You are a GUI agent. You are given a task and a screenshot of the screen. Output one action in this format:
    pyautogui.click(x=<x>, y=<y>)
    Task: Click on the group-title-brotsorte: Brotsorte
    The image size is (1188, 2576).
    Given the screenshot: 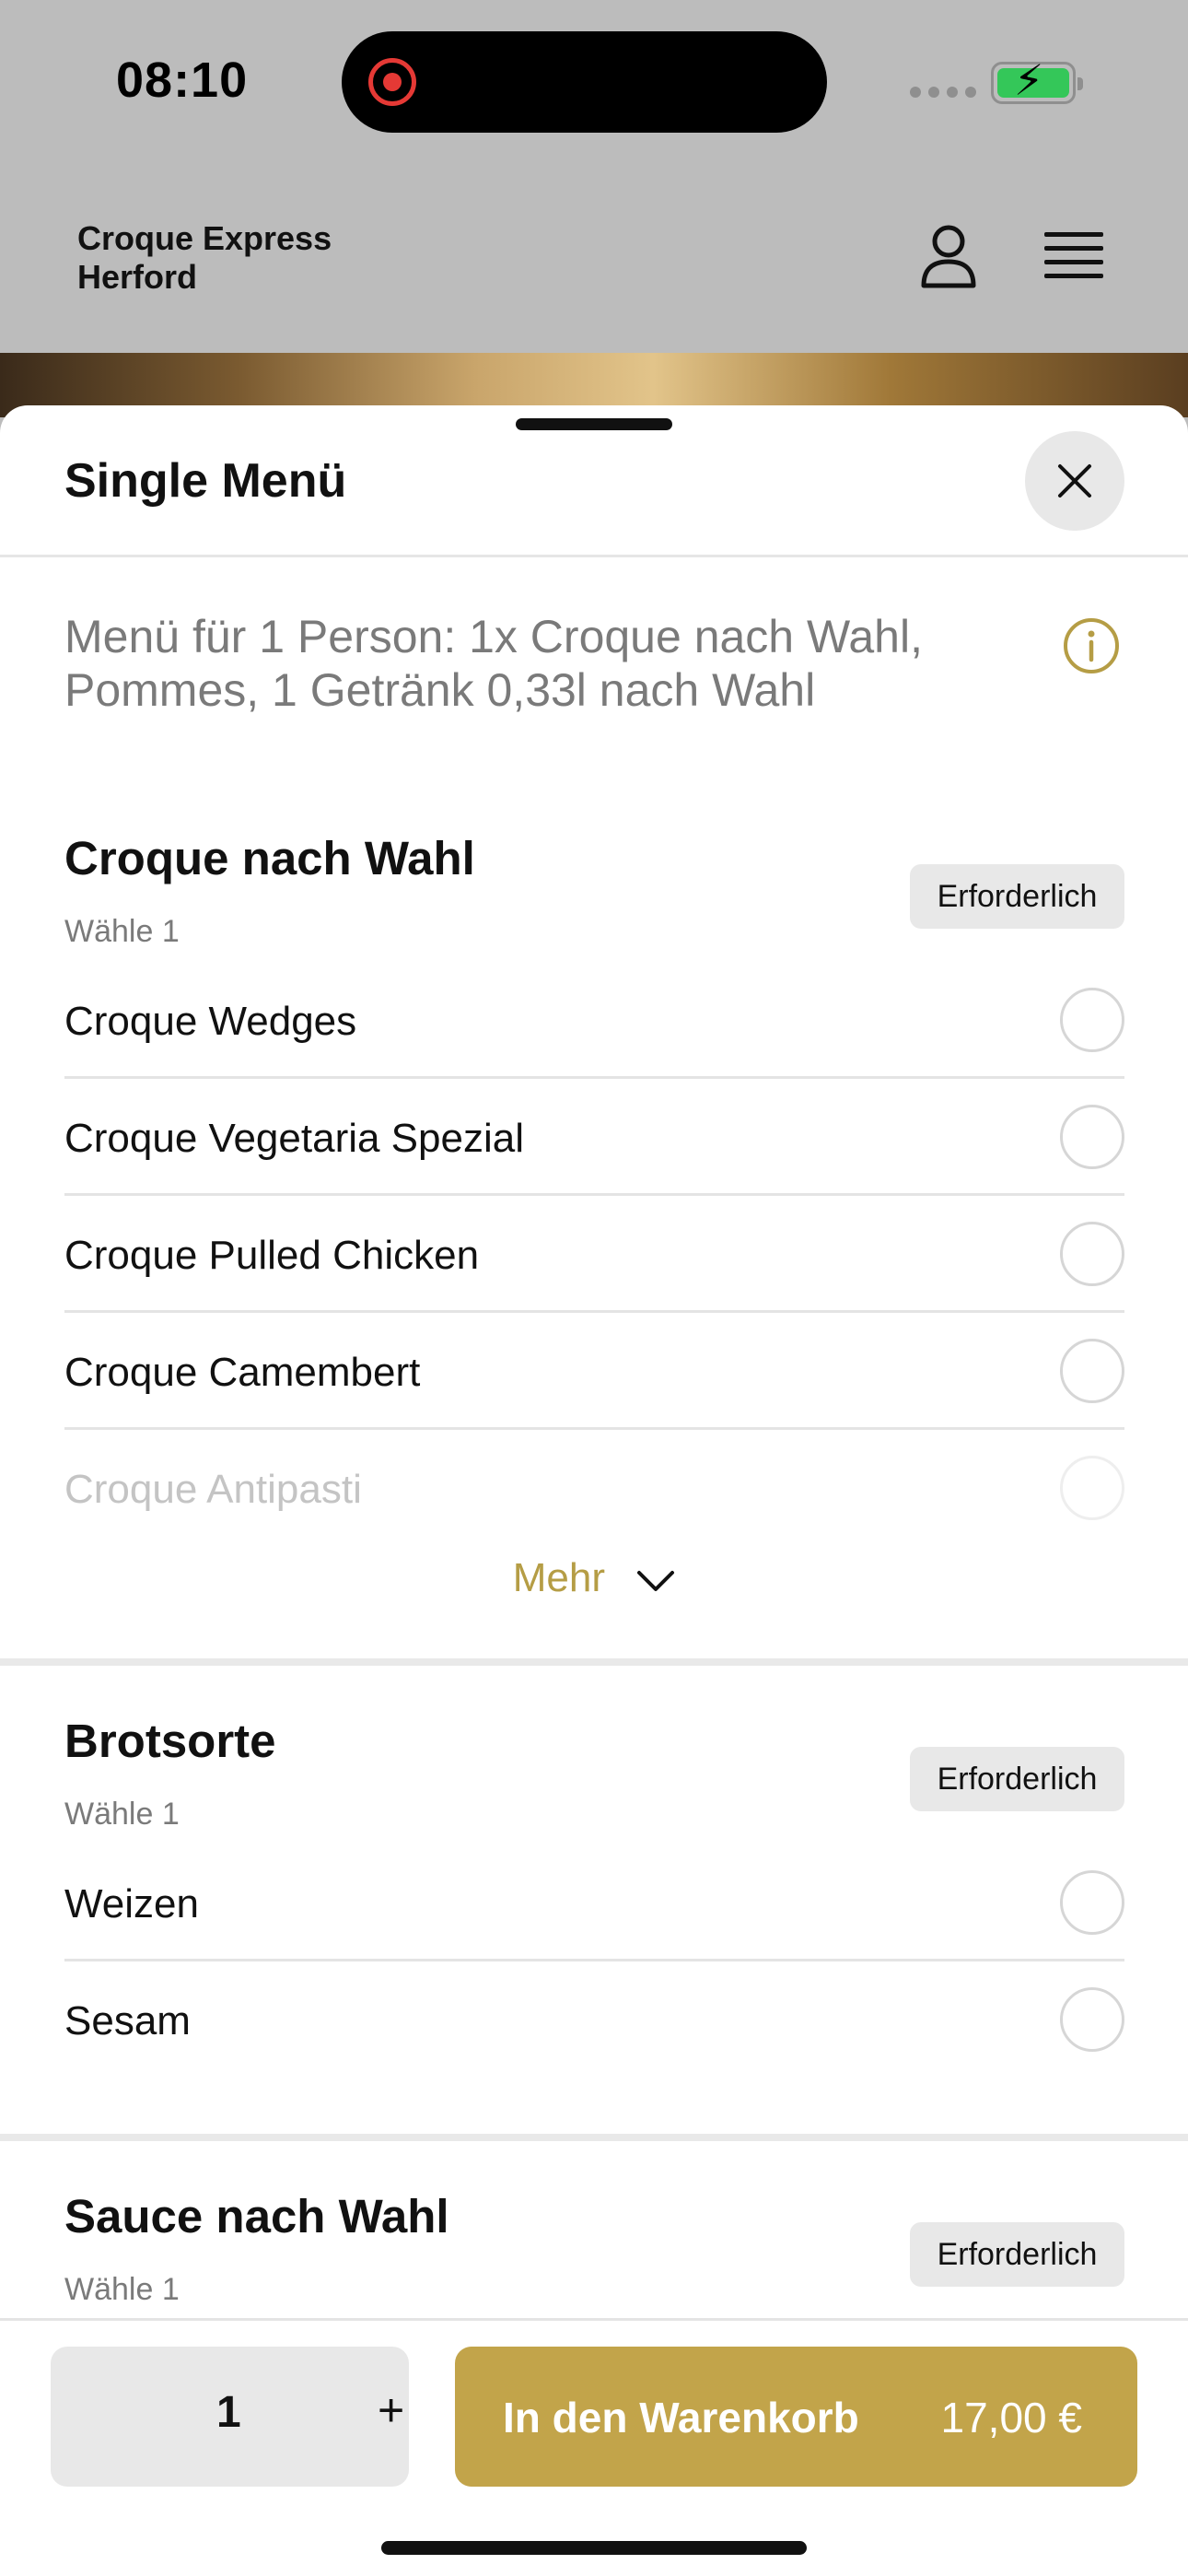 What is the action you would take?
    pyautogui.click(x=170, y=1741)
    